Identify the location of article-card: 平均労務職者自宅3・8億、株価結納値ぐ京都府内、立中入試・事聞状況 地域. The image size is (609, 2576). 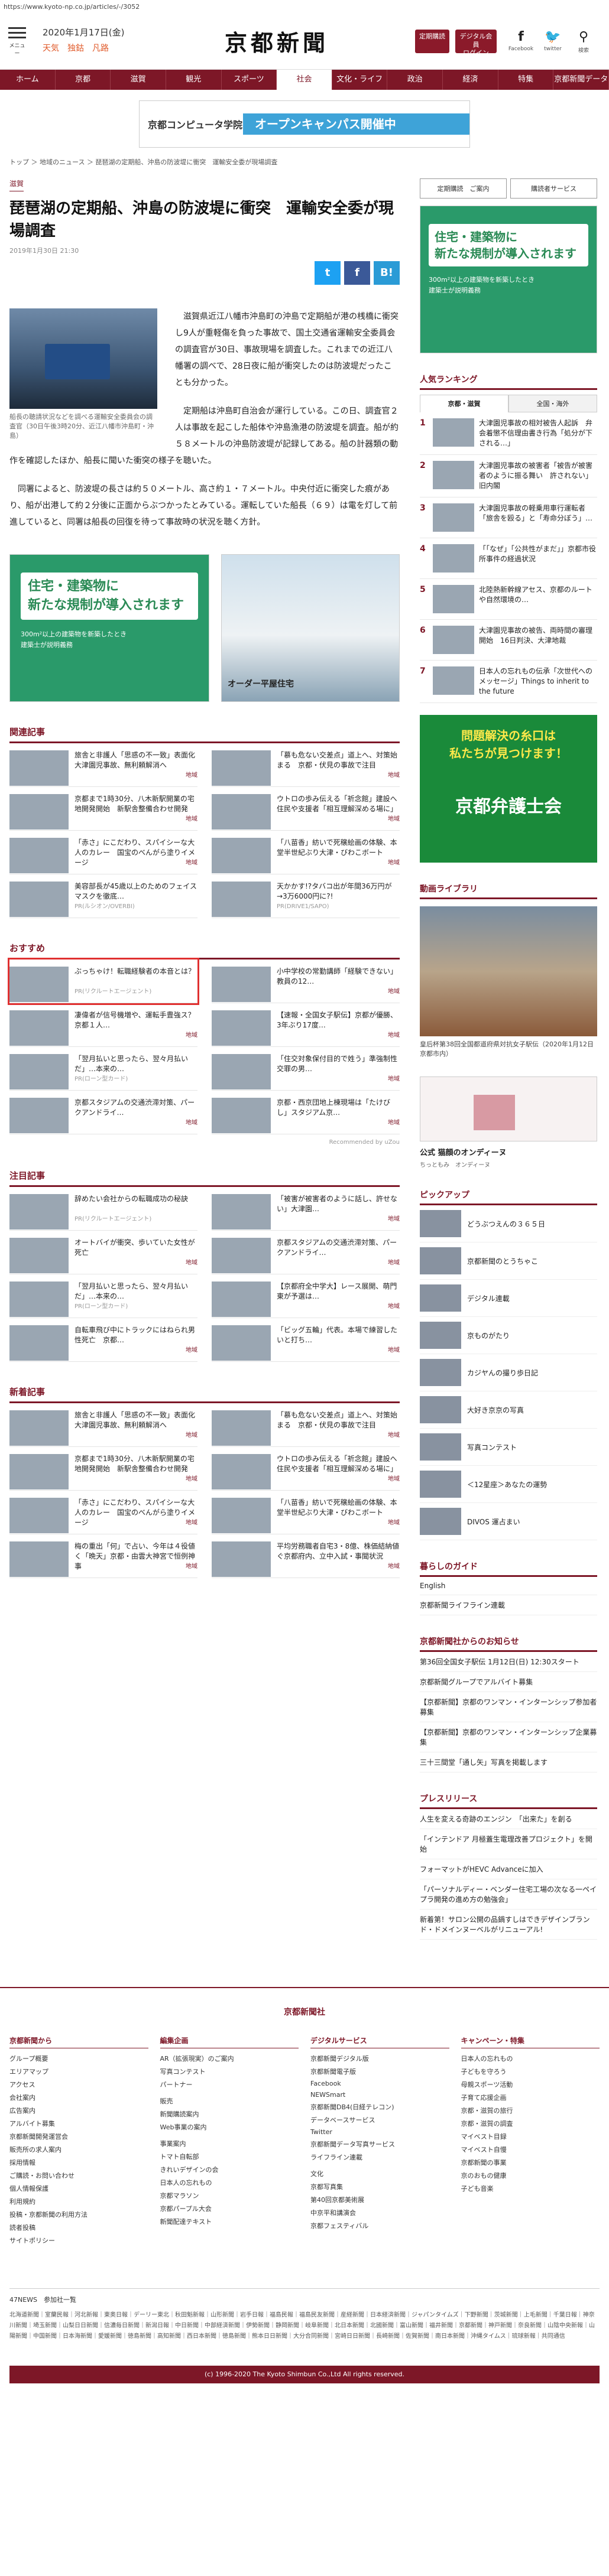
(306, 1556).